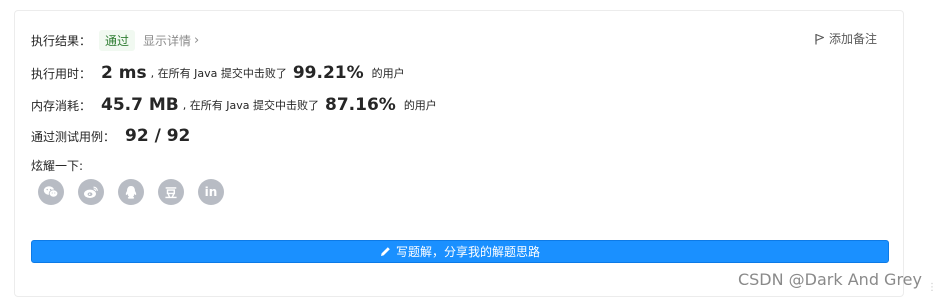  Describe the element at coordinates (211, 192) in the screenshot. I see `linkedin-icon: in` at that location.